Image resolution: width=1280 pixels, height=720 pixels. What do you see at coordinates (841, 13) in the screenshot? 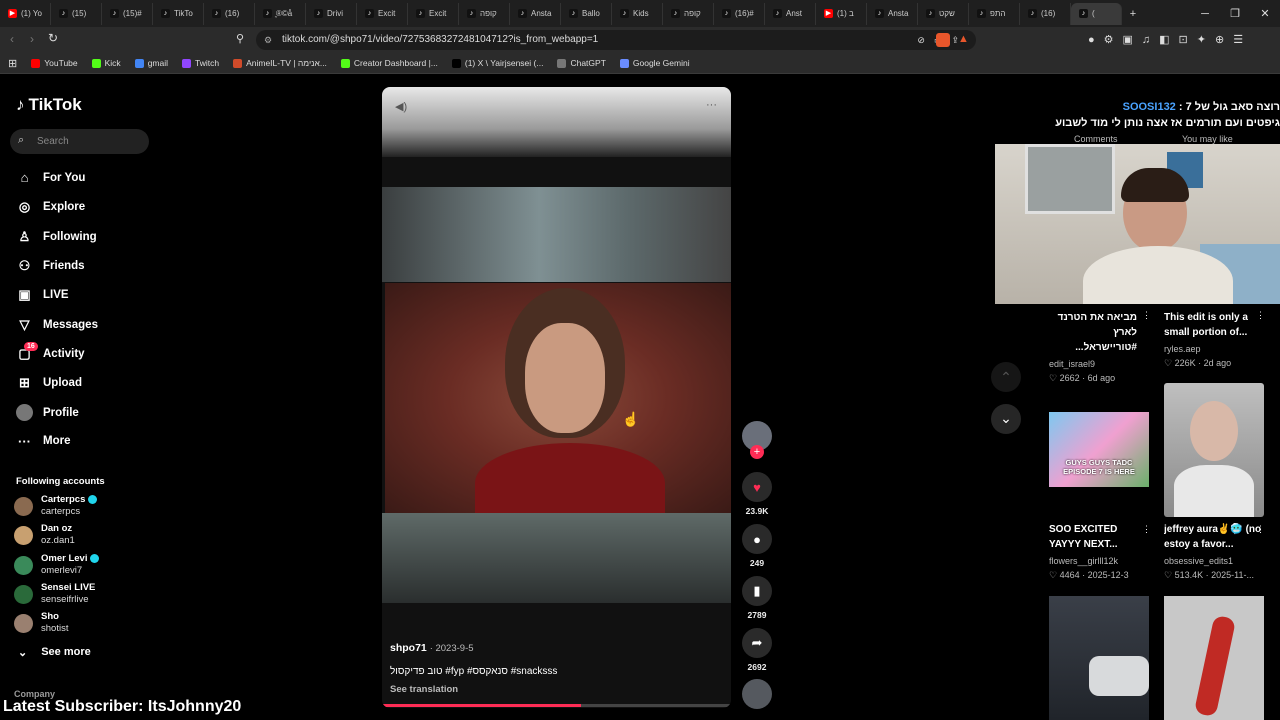
I see `browser-tab: ▶ (1) ב` at bounding box center [841, 13].